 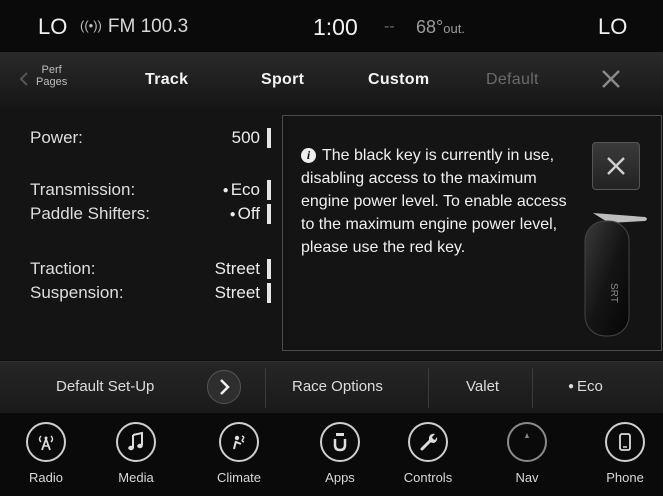 I want to click on climate-icon, so click(x=239, y=442).